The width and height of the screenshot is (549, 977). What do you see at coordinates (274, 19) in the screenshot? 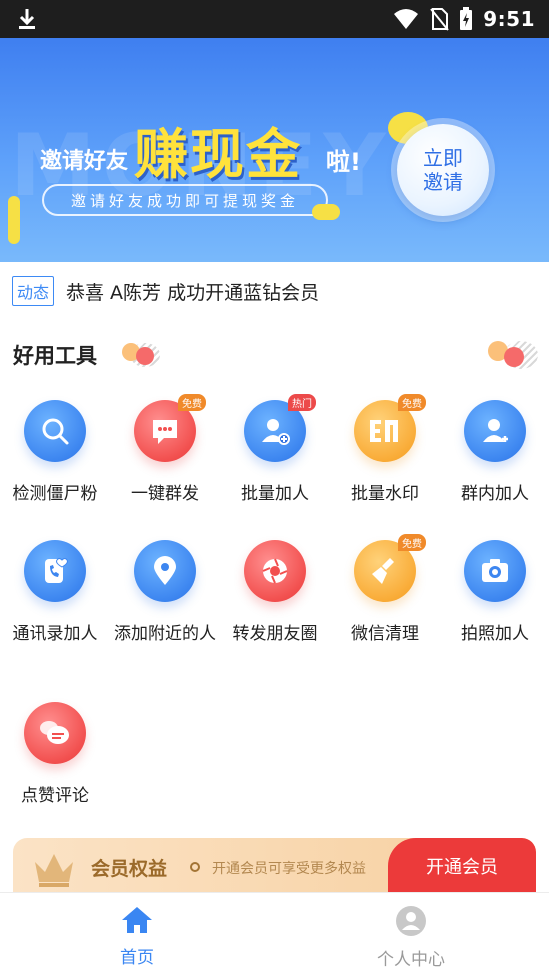
I see `status-bar: 9:51` at bounding box center [274, 19].